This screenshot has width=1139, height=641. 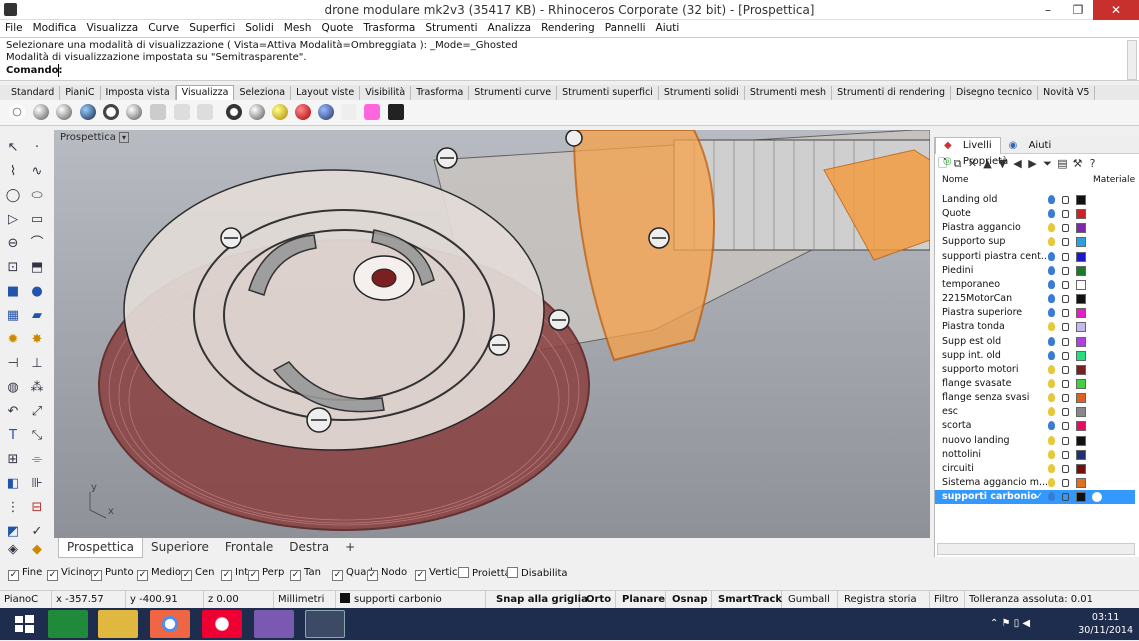 I want to click on layer-row: supp int. old, so click(x=1035, y=356).